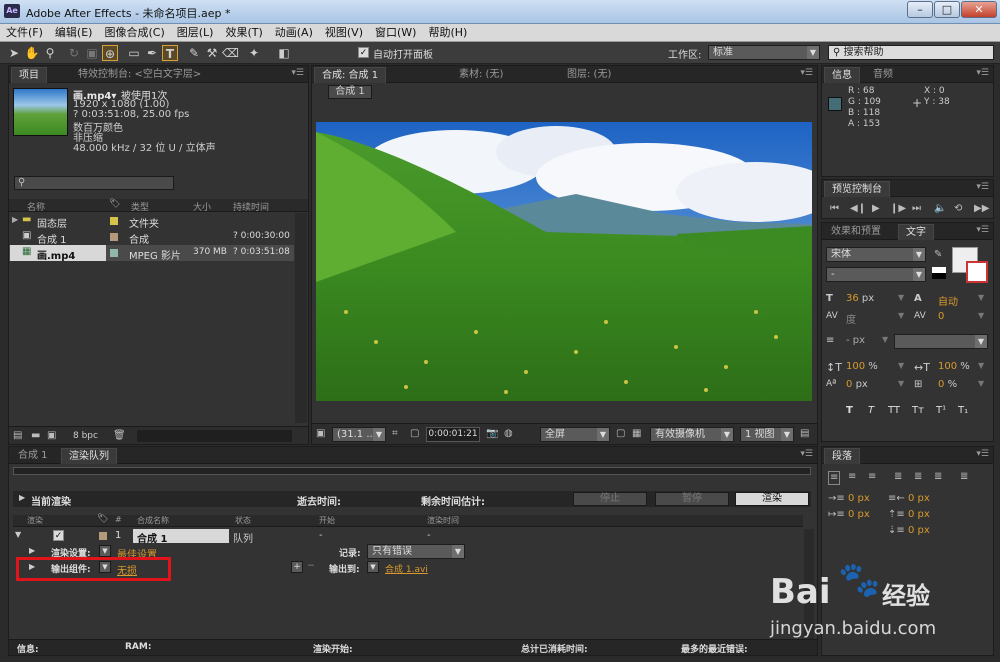 This screenshot has height=662, width=1000. I want to click on pen-tool-icon: ✒, so click(152, 53).